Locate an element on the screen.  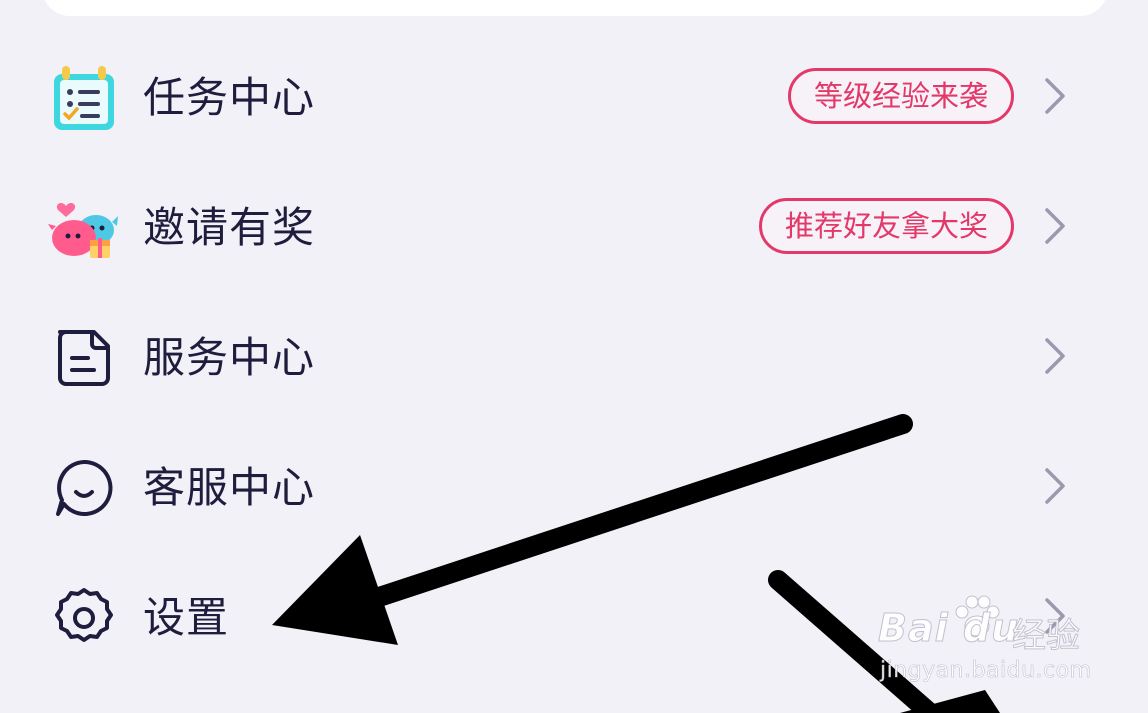
service-document-icon is located at coordinates (84, 358).